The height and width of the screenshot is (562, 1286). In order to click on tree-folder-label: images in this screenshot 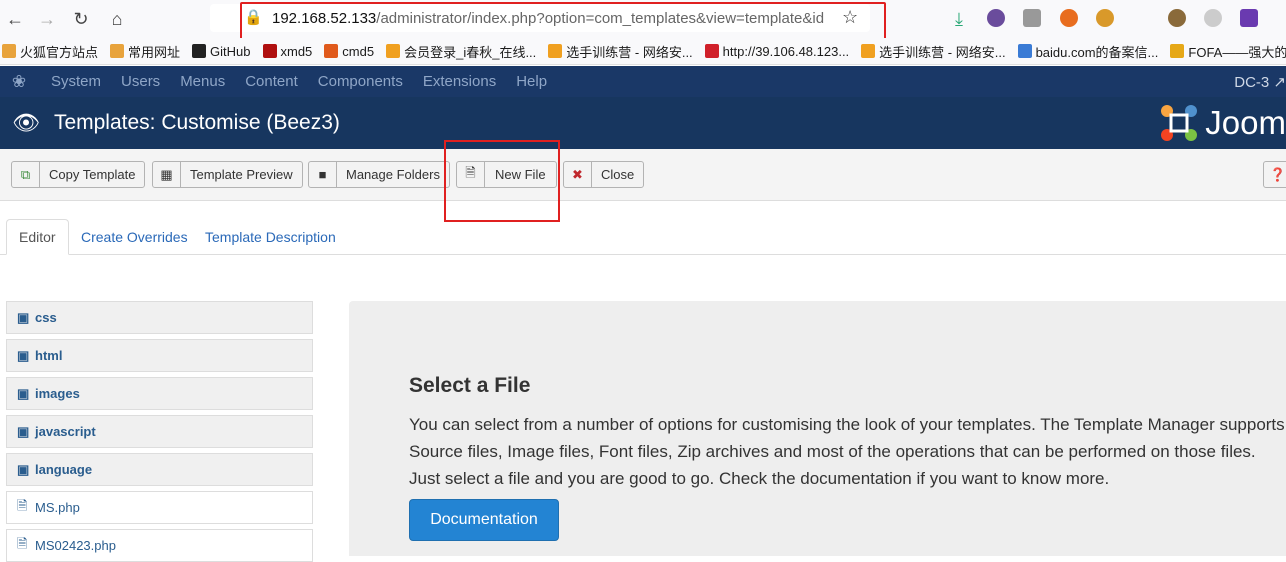, I will do `click(57, 393)`.